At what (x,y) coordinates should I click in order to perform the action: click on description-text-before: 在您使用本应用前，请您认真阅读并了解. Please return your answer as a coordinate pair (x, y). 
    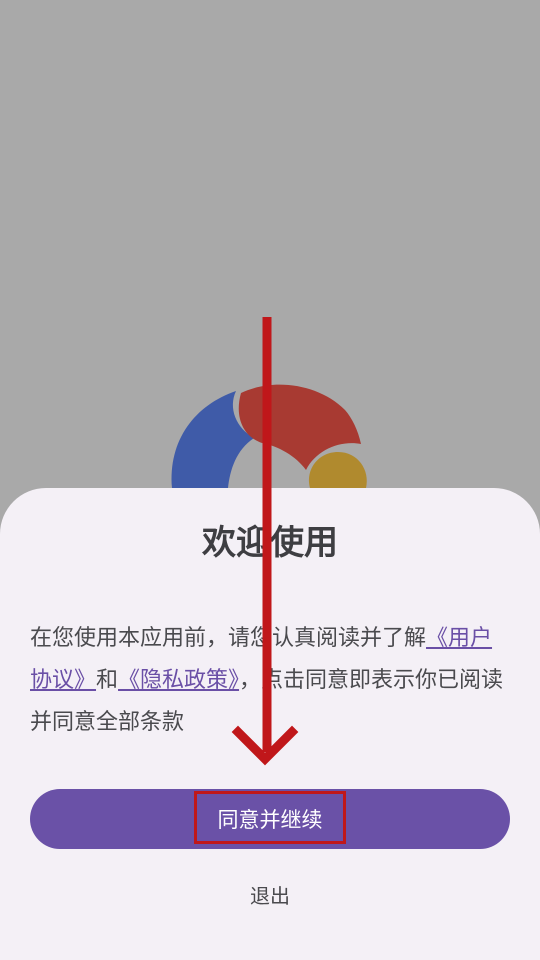
    Looking at the image, I should click on (228, 638).